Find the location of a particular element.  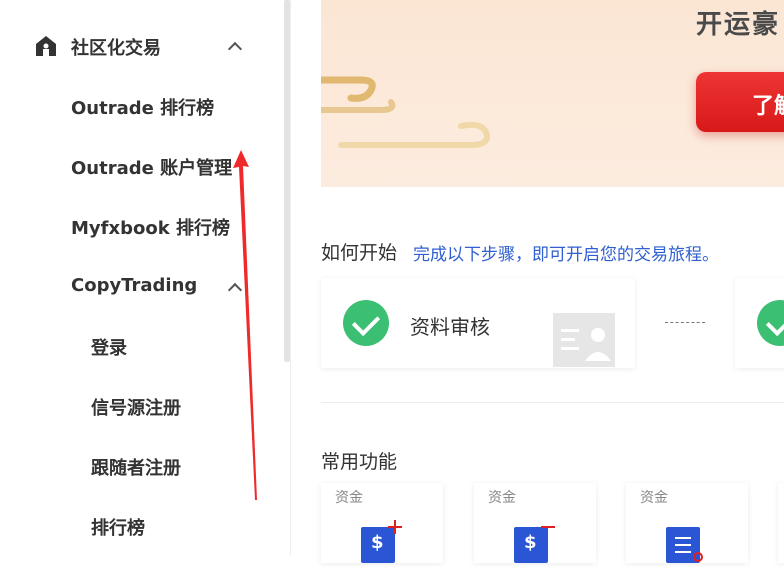

sidebar-item-outrade-account: Outrade 账户管理 is located at coordinates (151, 167).